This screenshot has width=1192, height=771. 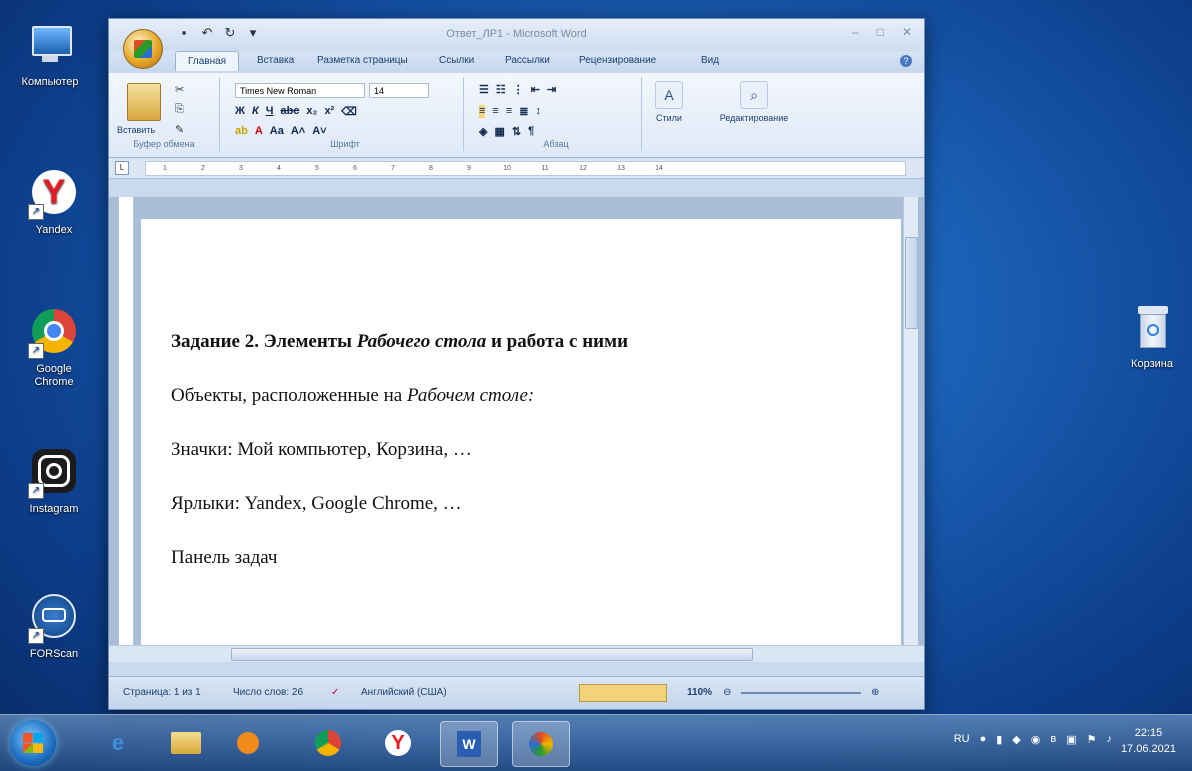 I want to click on line-spacing-icon: ↕, so click(x=538, y=111).